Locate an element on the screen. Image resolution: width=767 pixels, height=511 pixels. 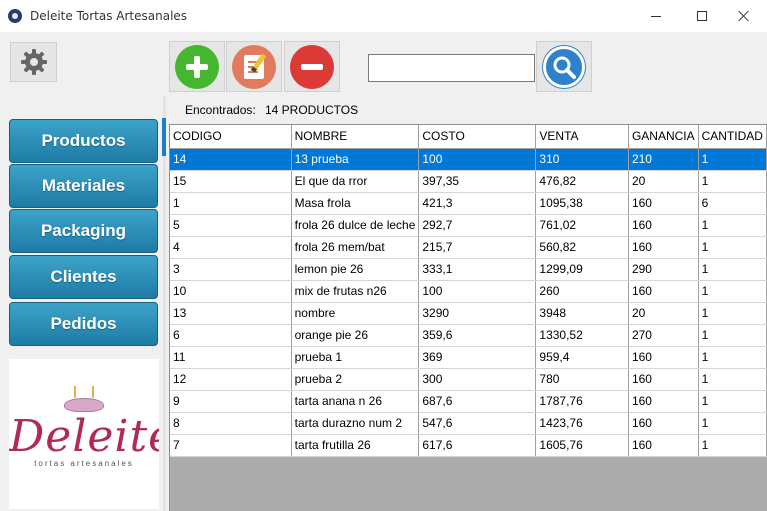
table-cell: 4 is located at coordinates (231, 247).